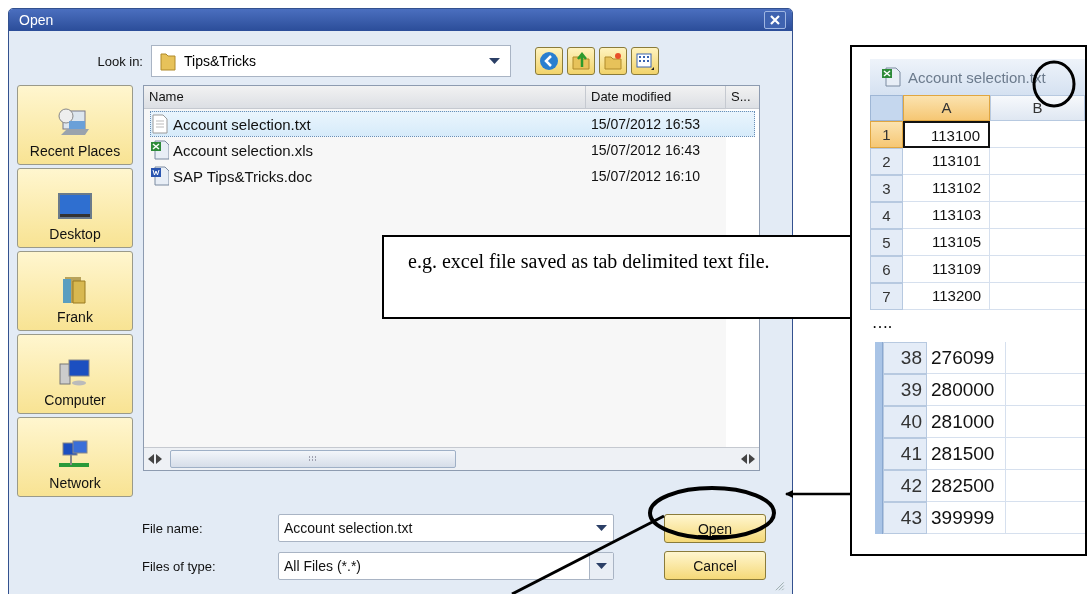 Image resolution: width=1091 pixels, height=594 pixels. I want to click on place-button: Recent Places, so click(75, 125).